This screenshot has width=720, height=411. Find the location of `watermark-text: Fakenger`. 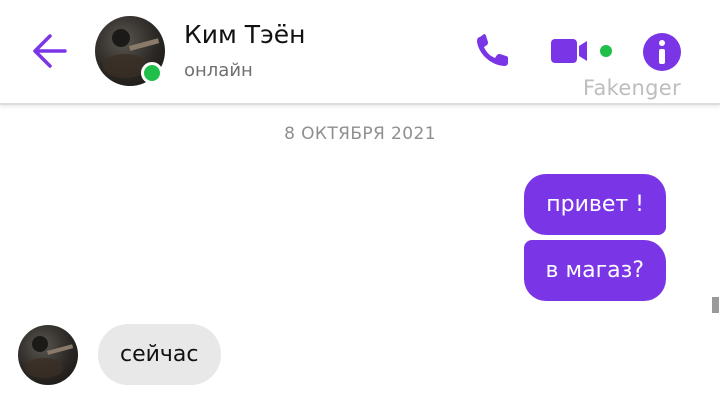

watermark-text: Fakenger is located at coordinates (632, 88).